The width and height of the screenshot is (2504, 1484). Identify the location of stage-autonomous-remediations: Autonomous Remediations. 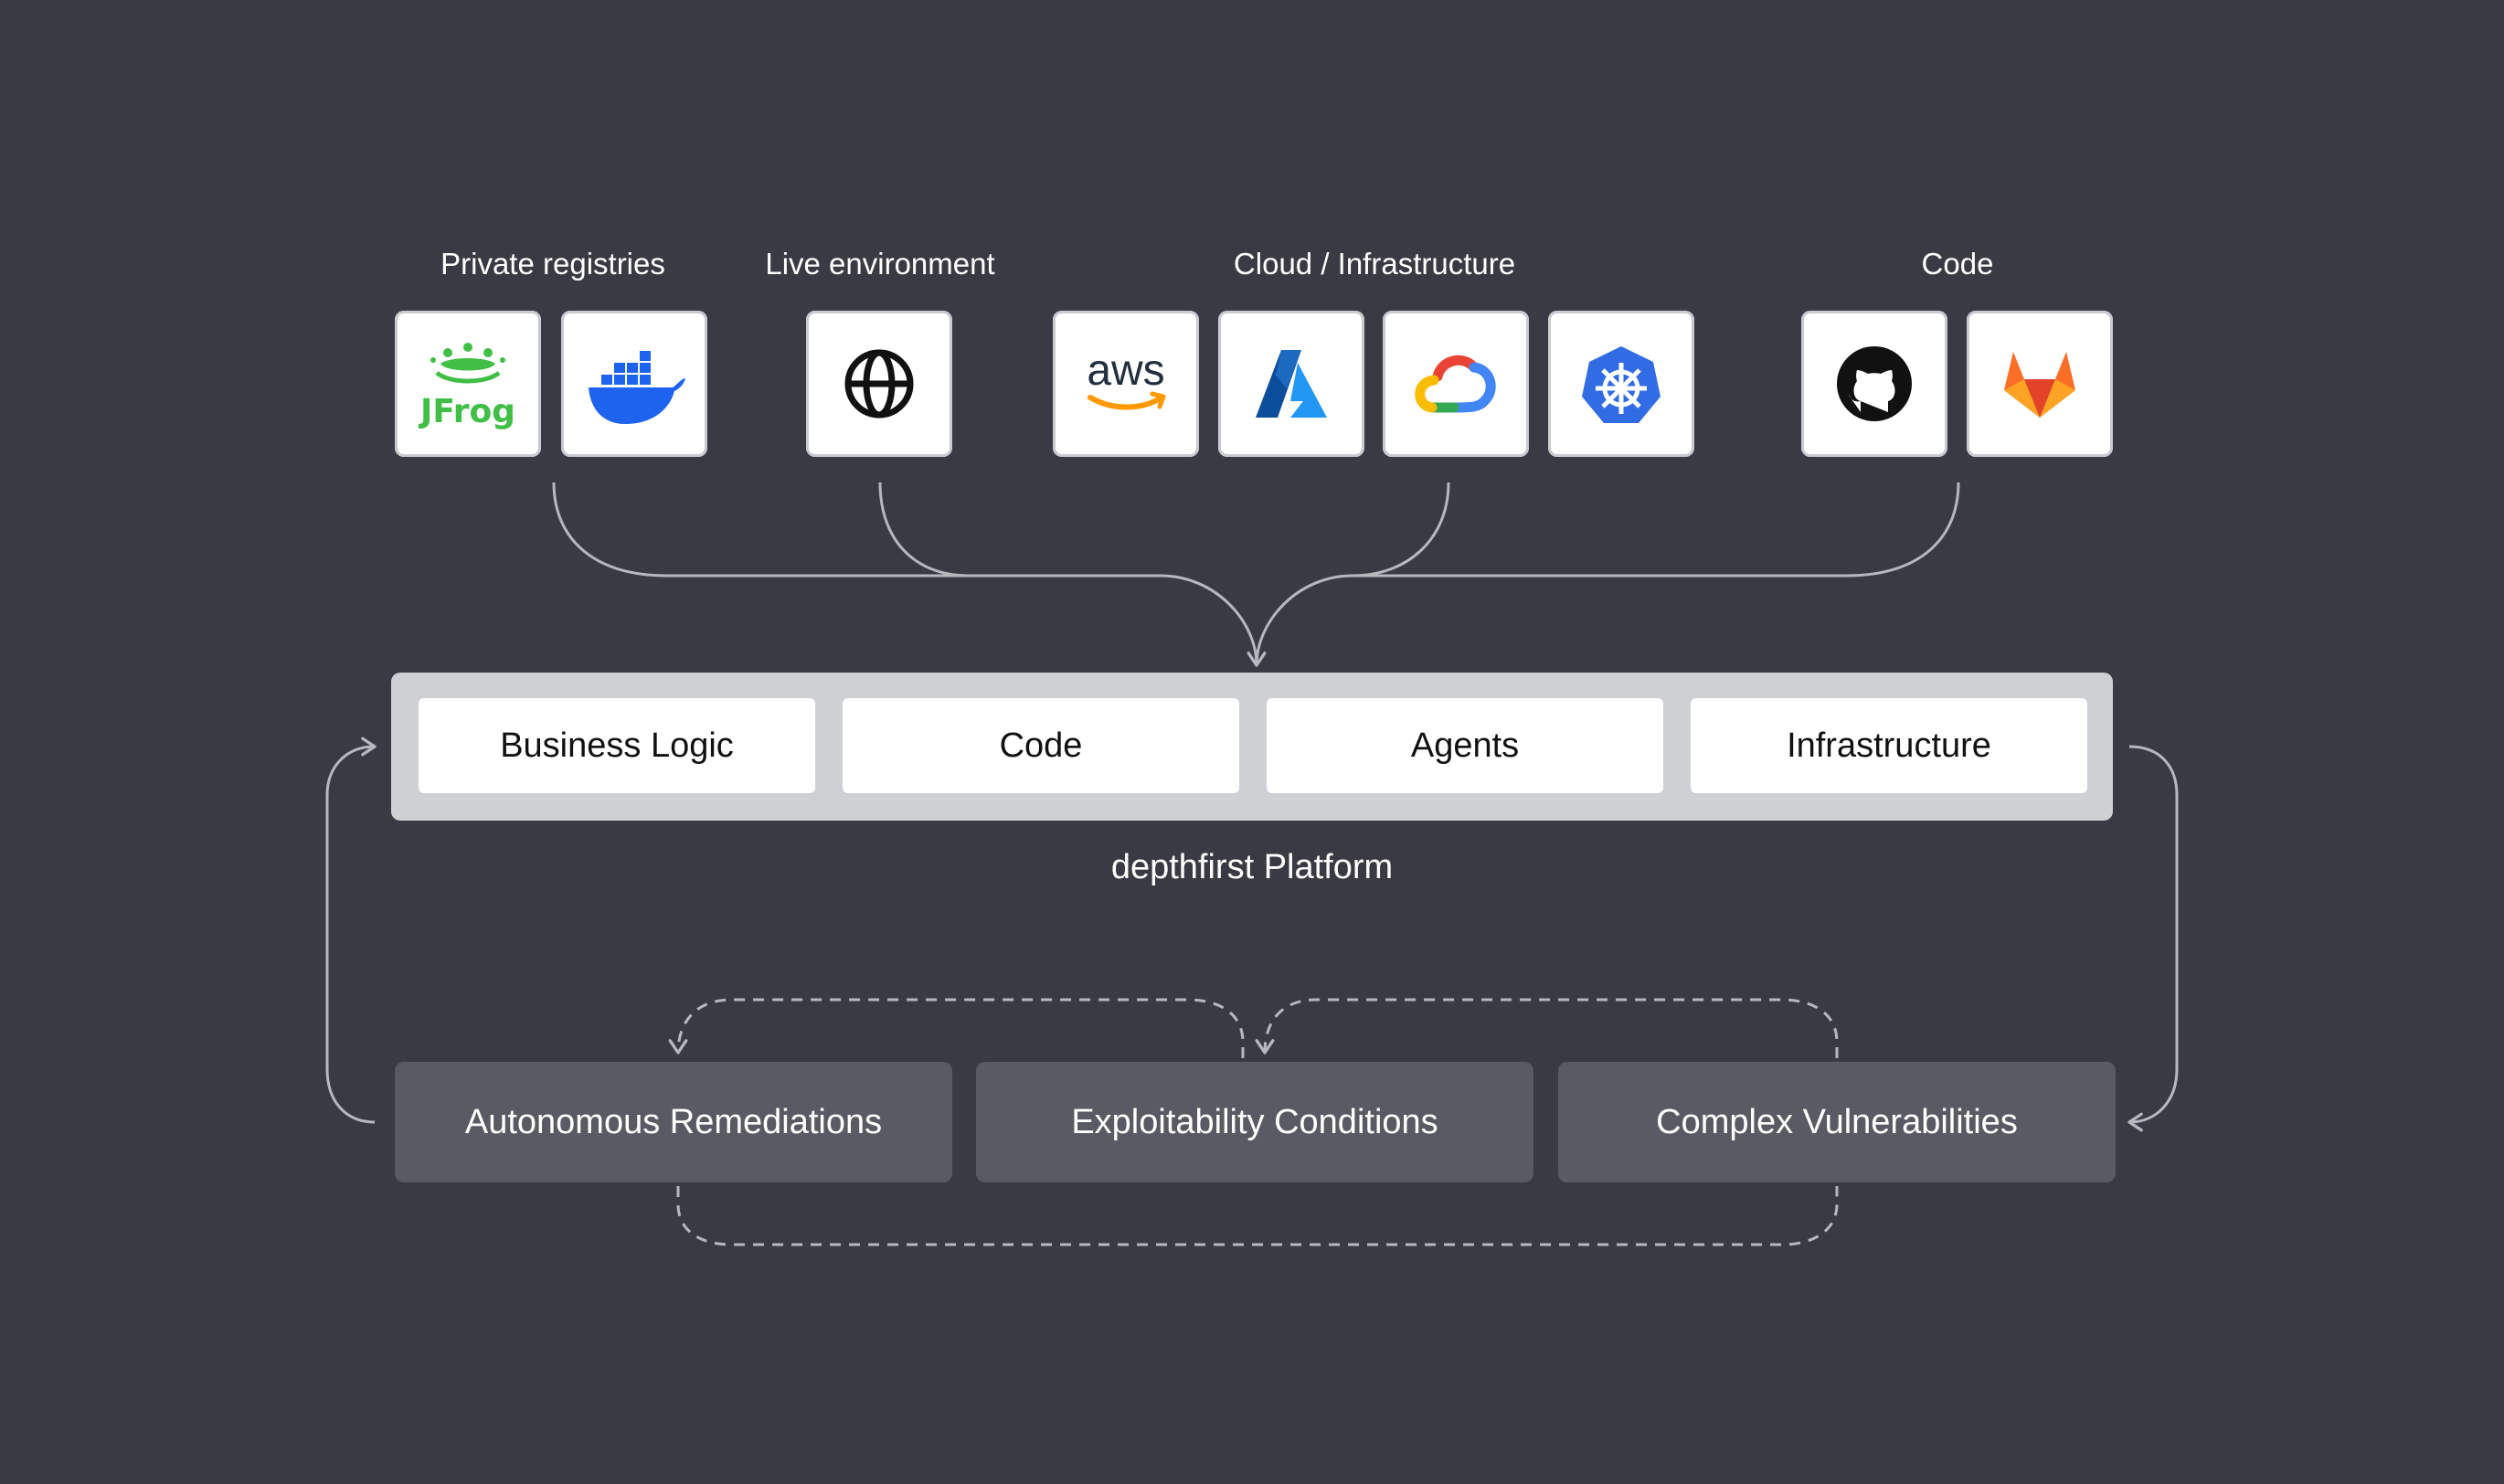
(673, 1122).